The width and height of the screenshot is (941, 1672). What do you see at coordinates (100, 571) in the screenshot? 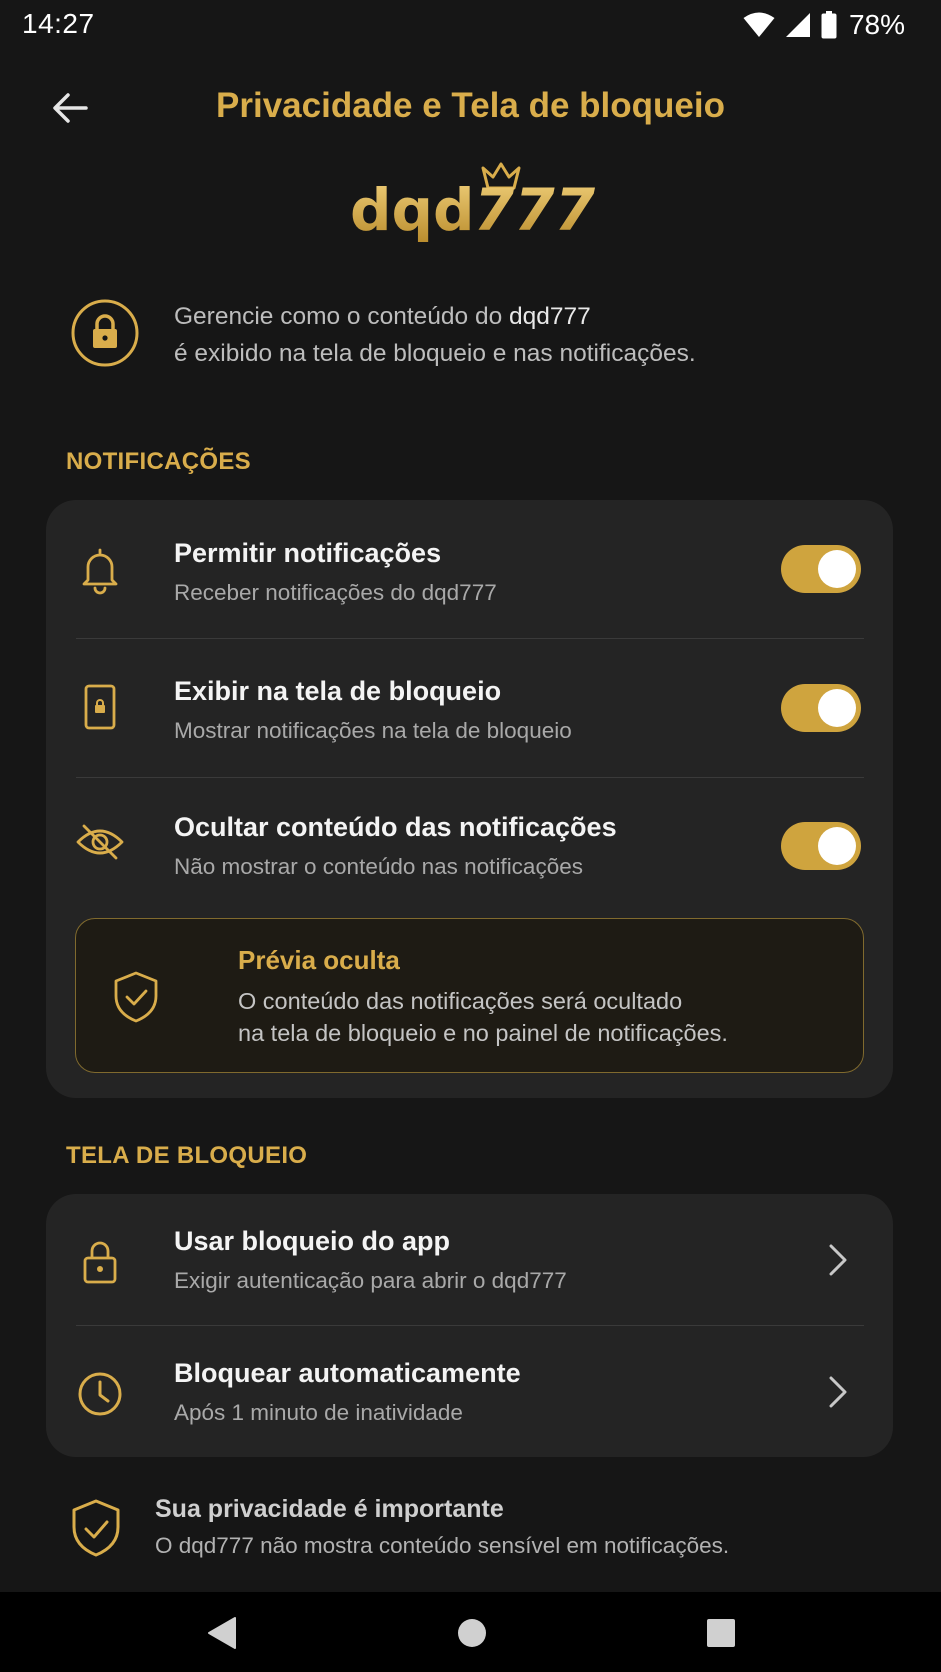
I see `bell-icon` at bounding box center [100, 571].